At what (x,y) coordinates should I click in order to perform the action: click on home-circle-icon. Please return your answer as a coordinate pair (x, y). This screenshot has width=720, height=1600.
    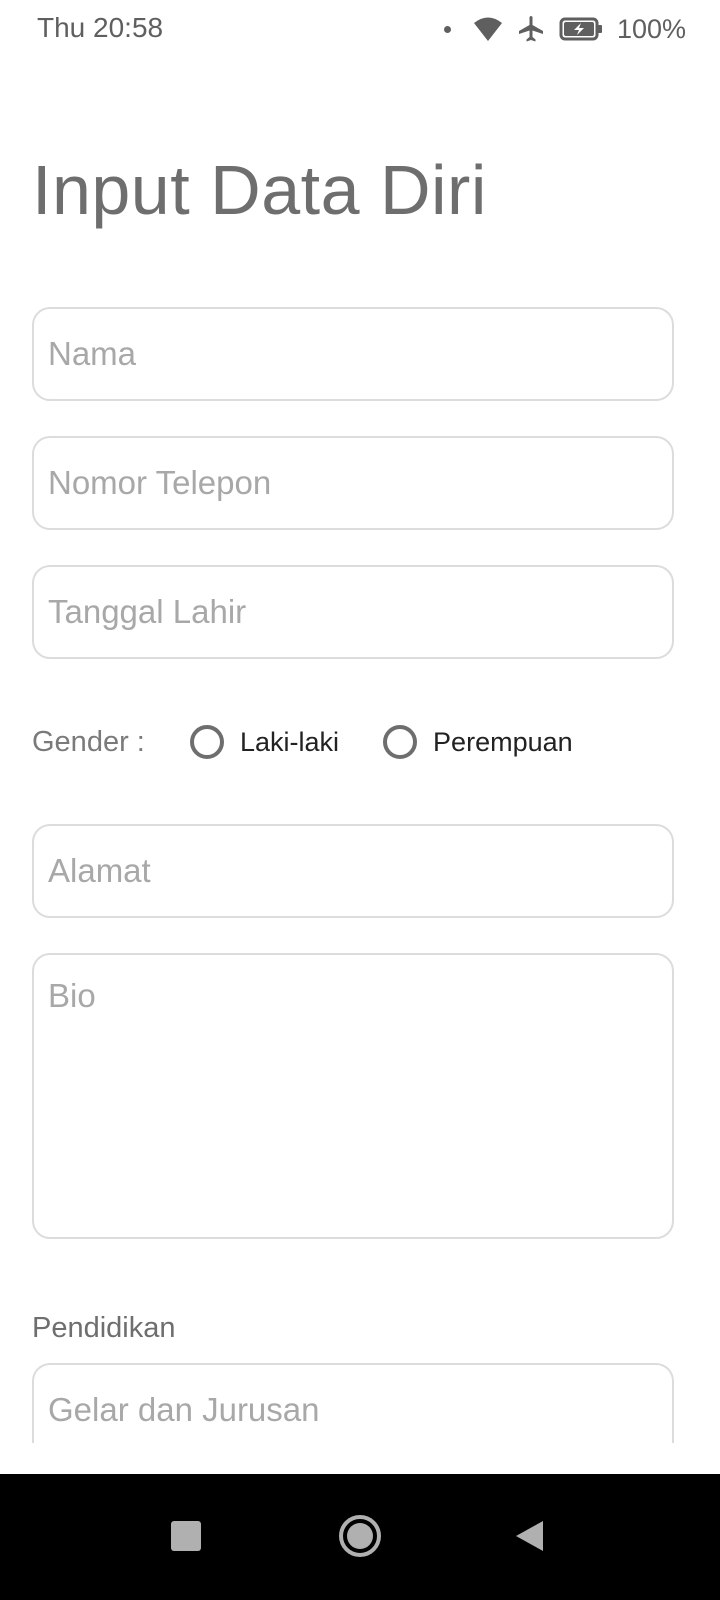
    Looking at the image, I should click on (360, 1536).